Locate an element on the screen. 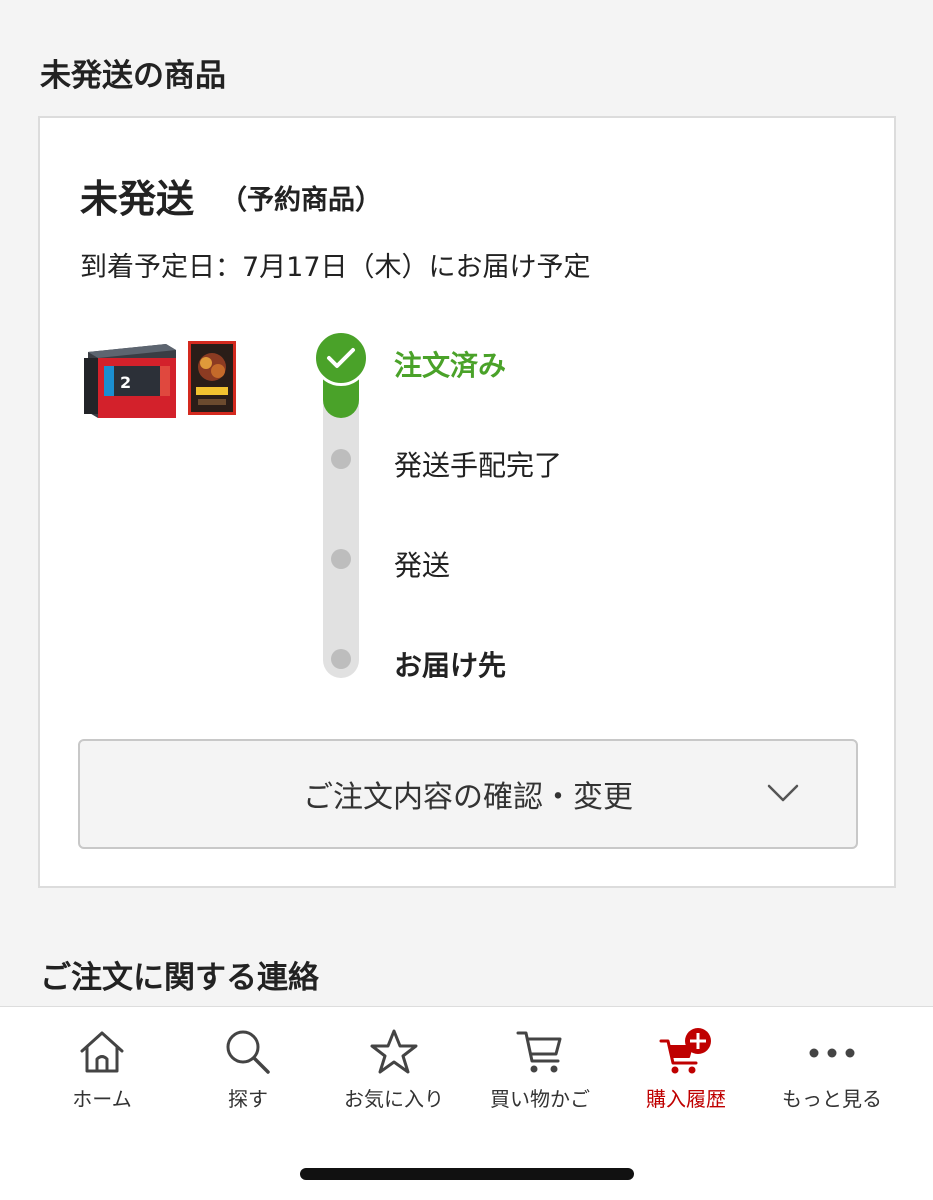 Image resolution: width=933 pixels, height=1200 pixels. nav-favorites: お気に入り is located at coordinates (394, 1071).